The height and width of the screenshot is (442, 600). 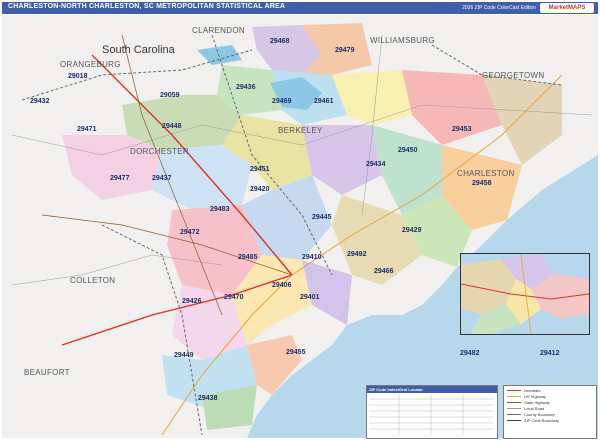 What do you see at coordinates (282, 101) in the screenshot?
I see `zip-label: 29469` at bounding box center [282, 101].